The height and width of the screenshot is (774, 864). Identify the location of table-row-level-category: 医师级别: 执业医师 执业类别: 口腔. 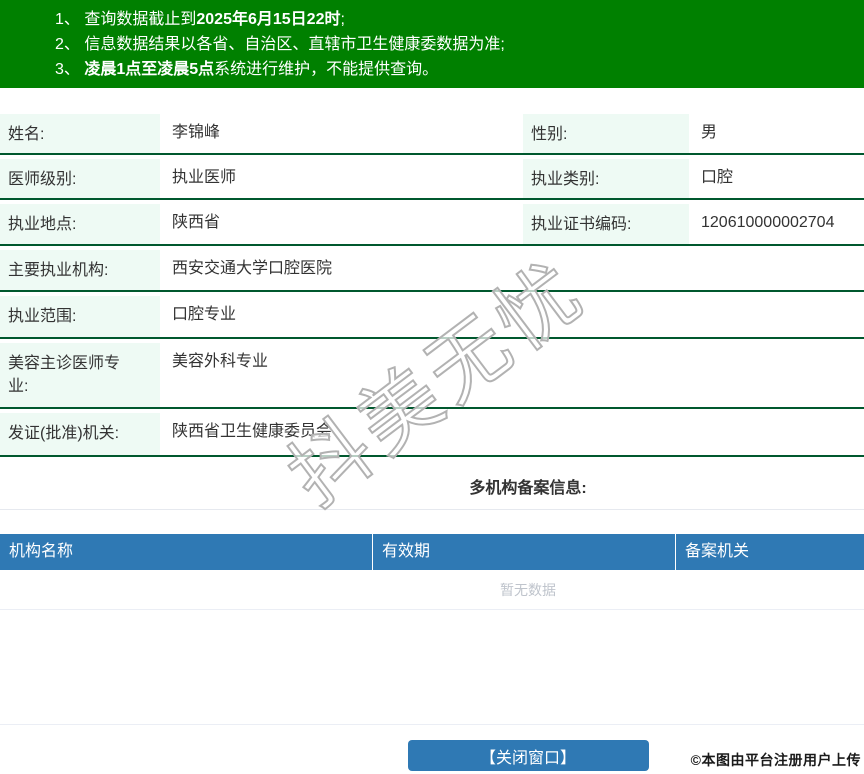
(432, 177).